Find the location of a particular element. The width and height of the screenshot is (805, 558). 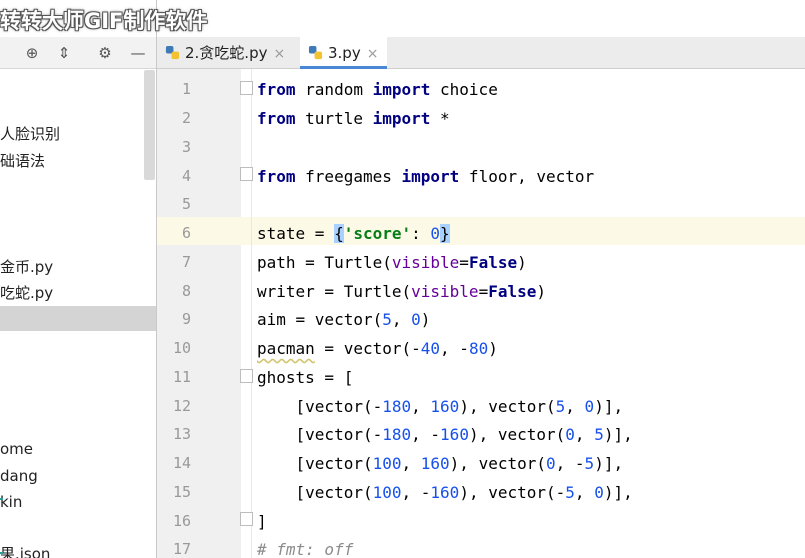

code-line-13: [vector(-180, -160), vector(0, 5)], is located at coordinates (445, 434).